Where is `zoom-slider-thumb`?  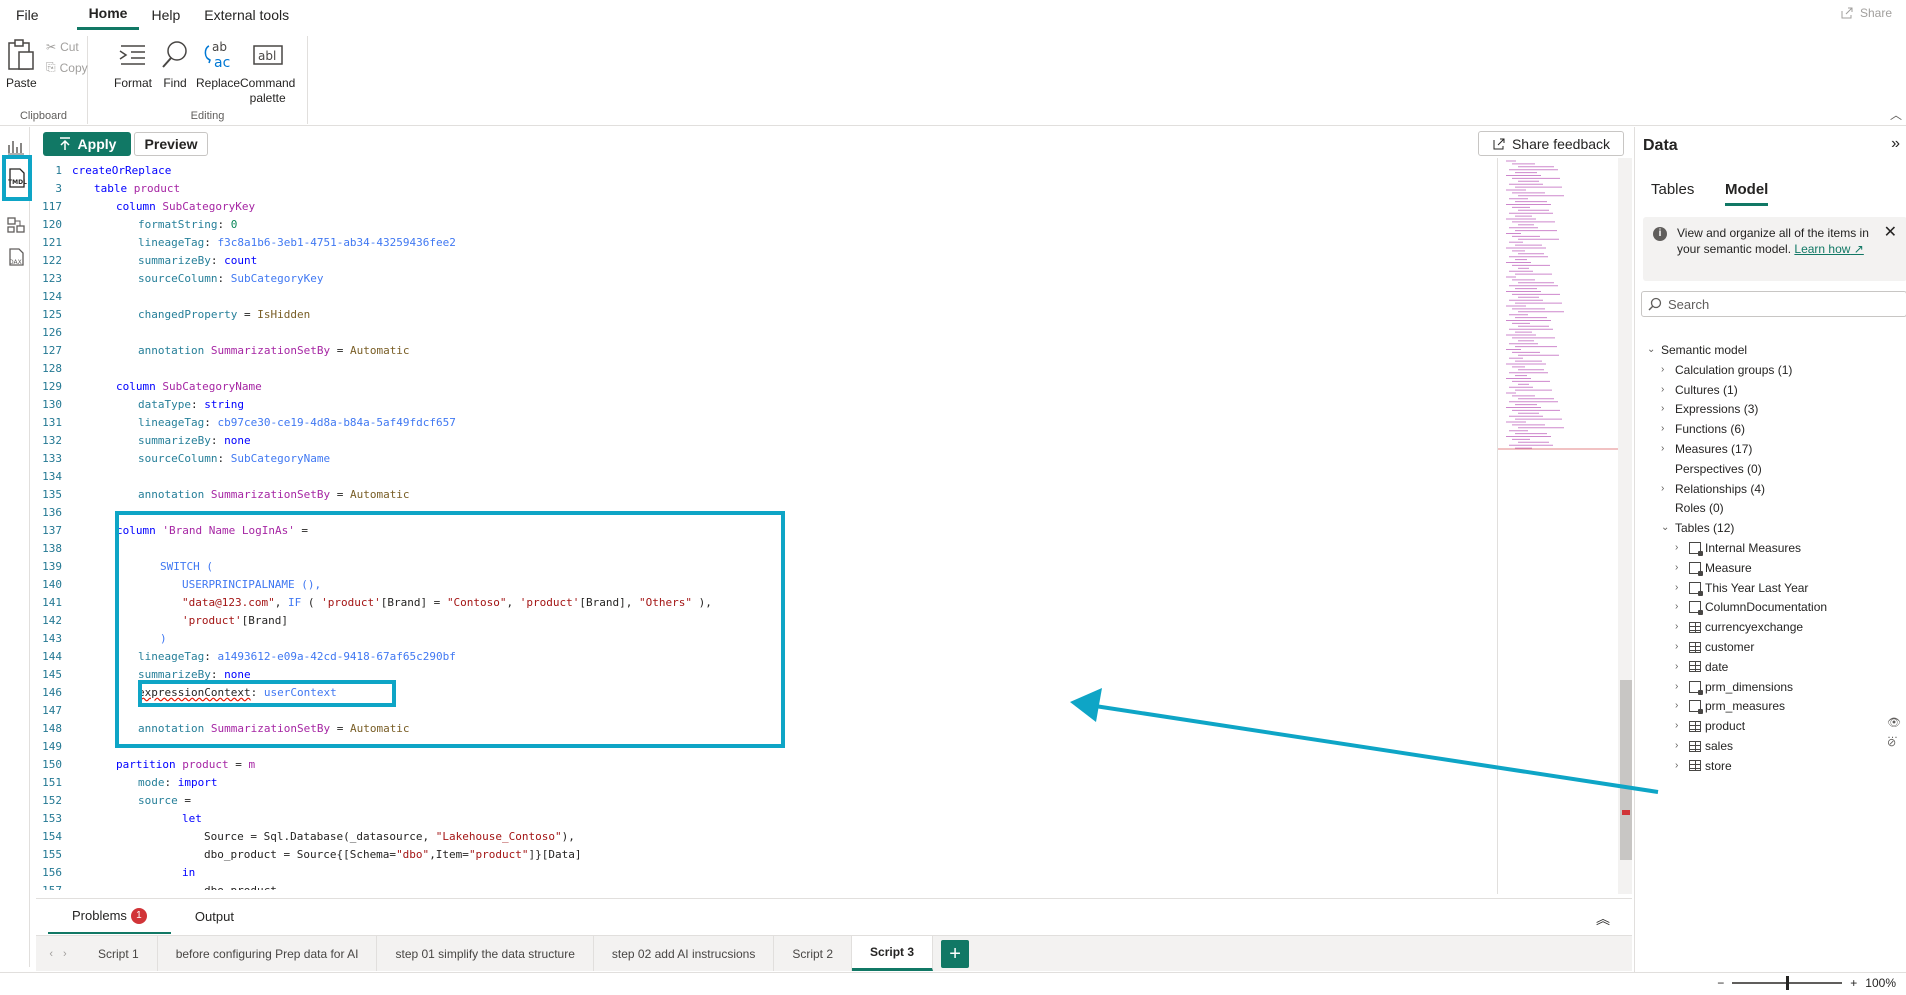 zoom-slider-thumb is located at coordinates (1788, 983).